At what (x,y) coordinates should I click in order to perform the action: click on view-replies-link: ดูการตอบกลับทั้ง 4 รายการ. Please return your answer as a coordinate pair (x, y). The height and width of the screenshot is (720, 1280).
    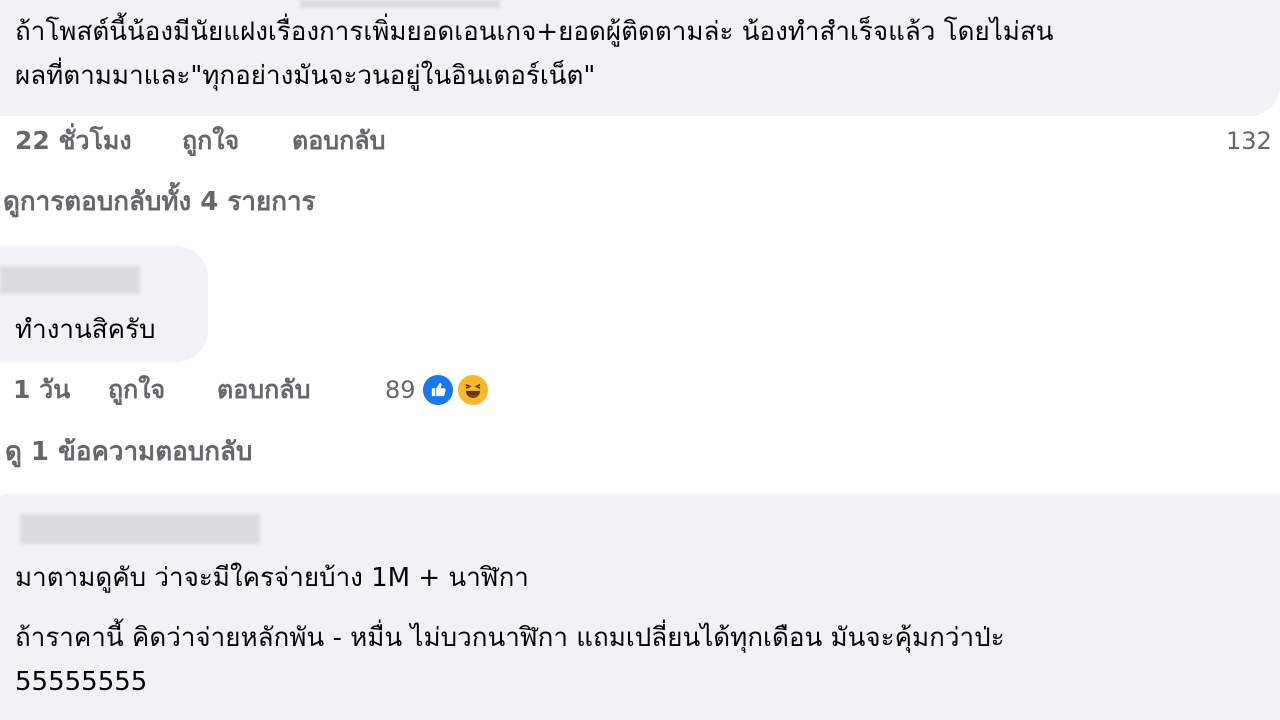
    Looking at the image, I should click on (159, 202).